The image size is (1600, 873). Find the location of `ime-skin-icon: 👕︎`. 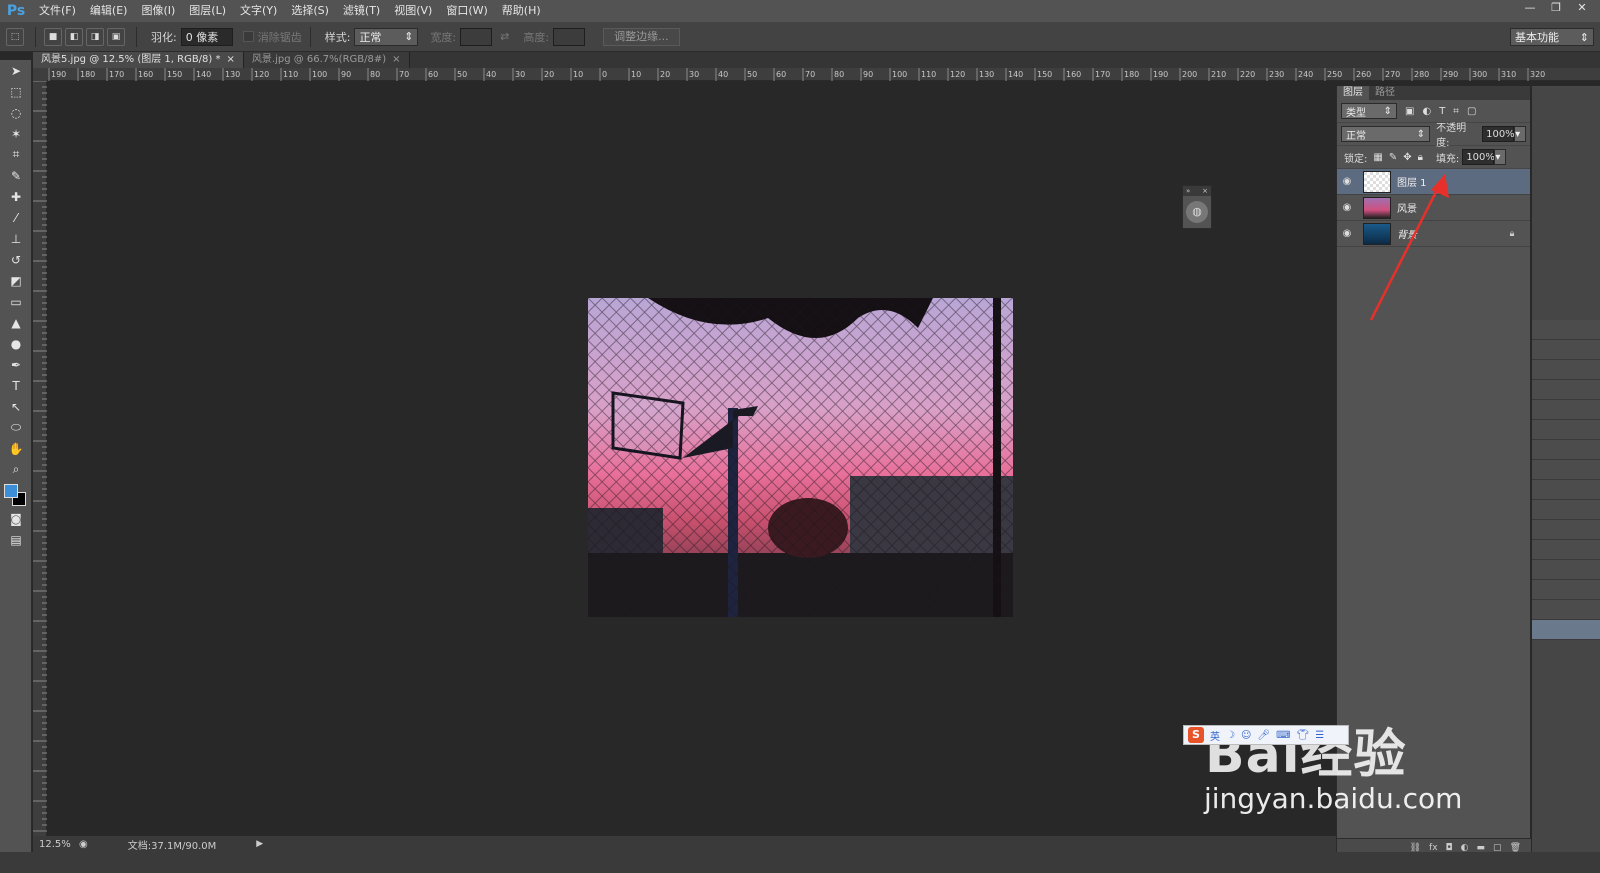

ime-skin-icon: 👕︎ is located at coordinates (1303, 735).